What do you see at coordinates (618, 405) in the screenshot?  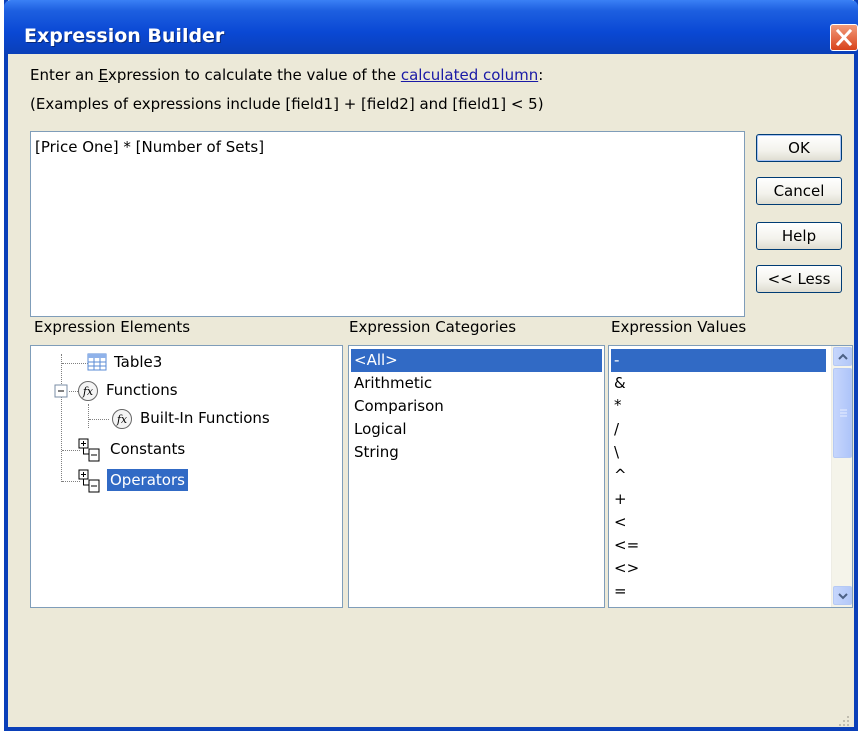 I see `list-item: *` at bounding box center [618, 405].